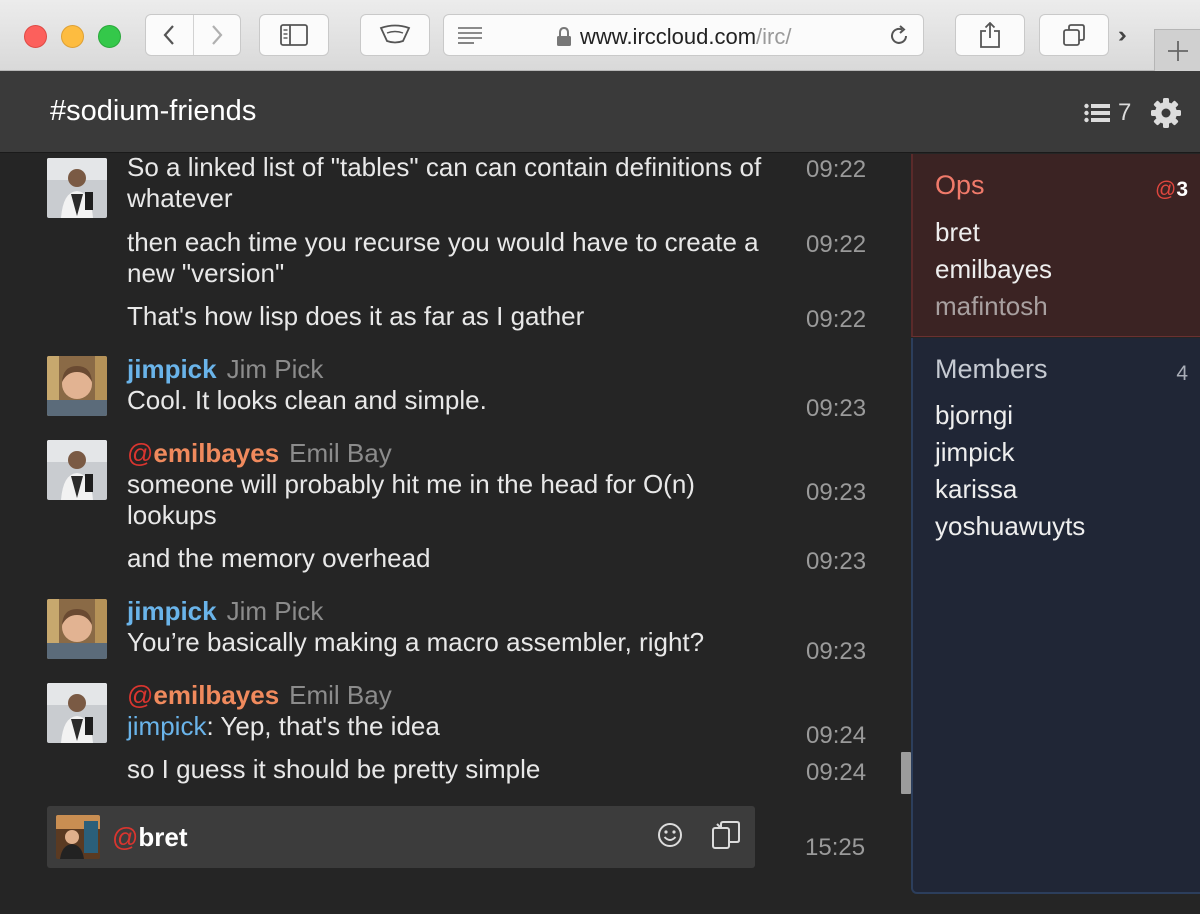  I want to click on current-user-nick: @bret, so click(150, 837).